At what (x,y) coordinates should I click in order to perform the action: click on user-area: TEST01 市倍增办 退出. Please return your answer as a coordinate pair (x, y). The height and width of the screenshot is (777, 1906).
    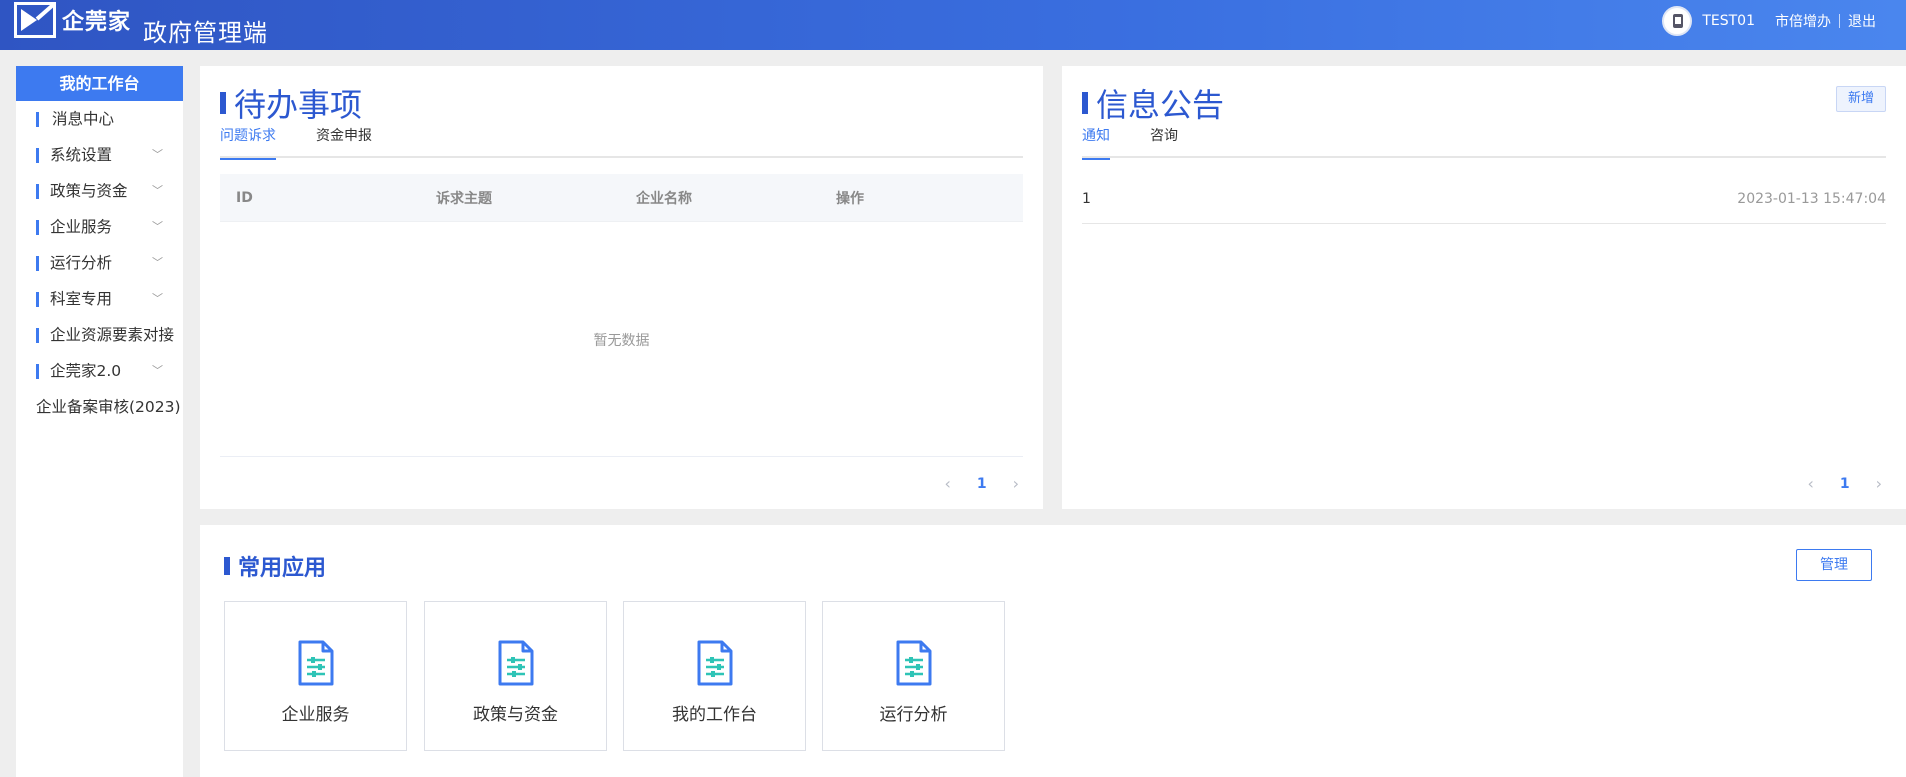
    Looking at the image, I should click on (1769, 21).